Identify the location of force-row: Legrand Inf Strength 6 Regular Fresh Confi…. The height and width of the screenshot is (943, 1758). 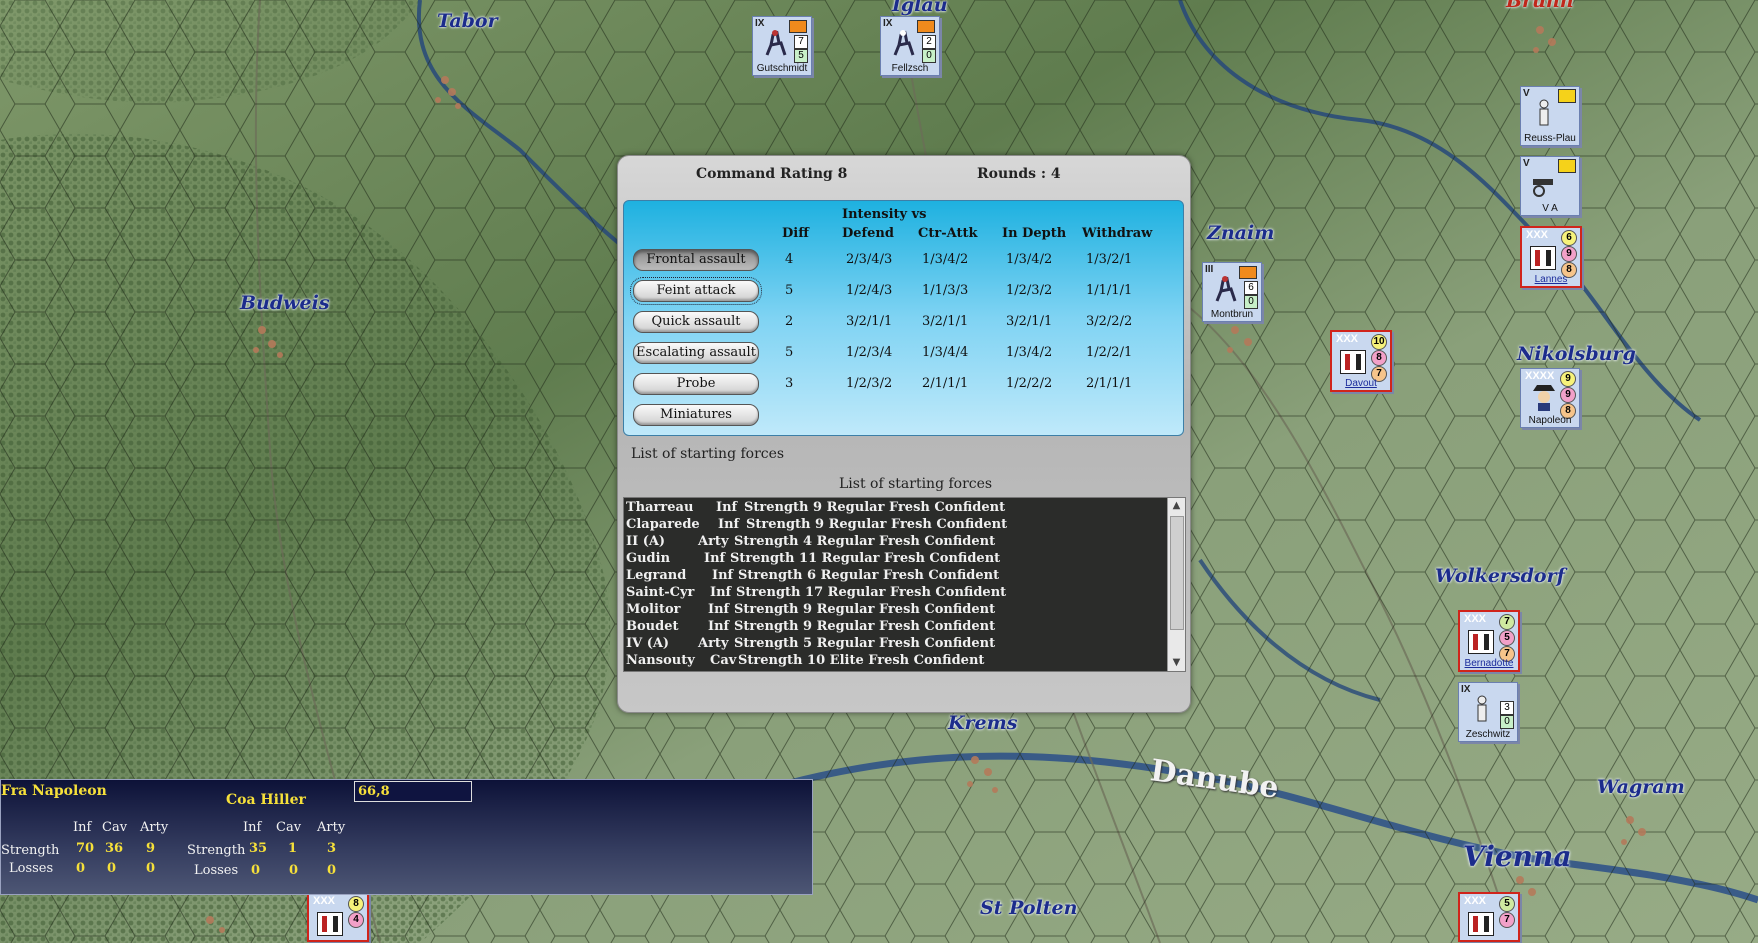
(896, 576).